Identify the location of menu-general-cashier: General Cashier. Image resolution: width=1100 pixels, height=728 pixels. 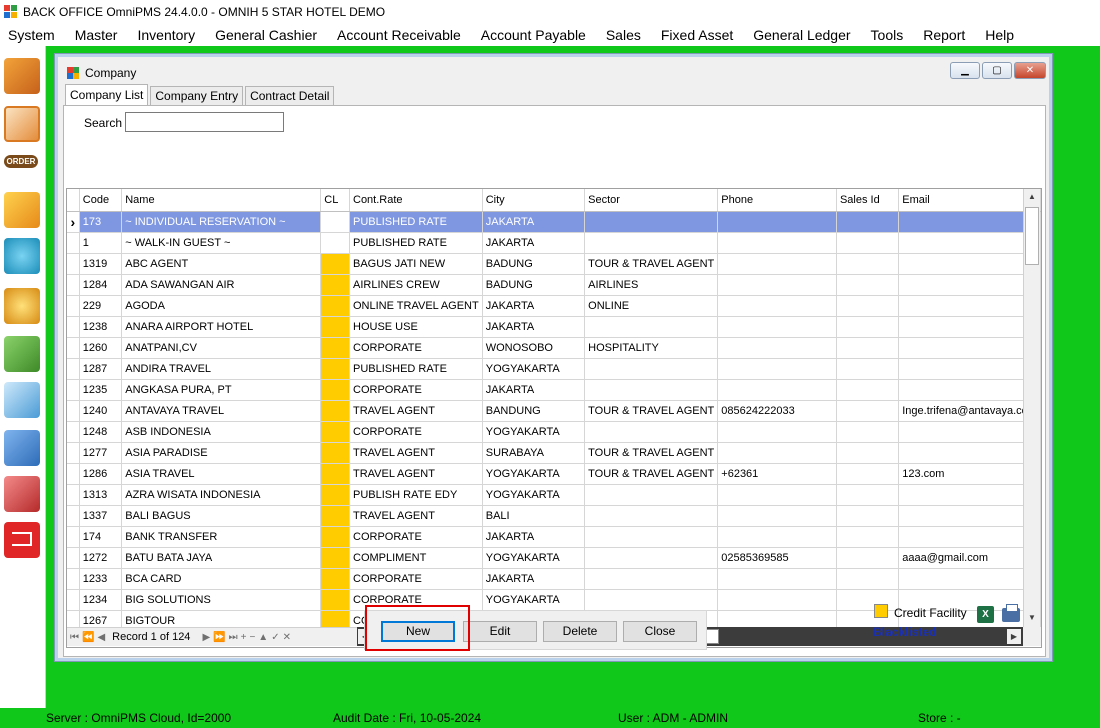
(266, 35).